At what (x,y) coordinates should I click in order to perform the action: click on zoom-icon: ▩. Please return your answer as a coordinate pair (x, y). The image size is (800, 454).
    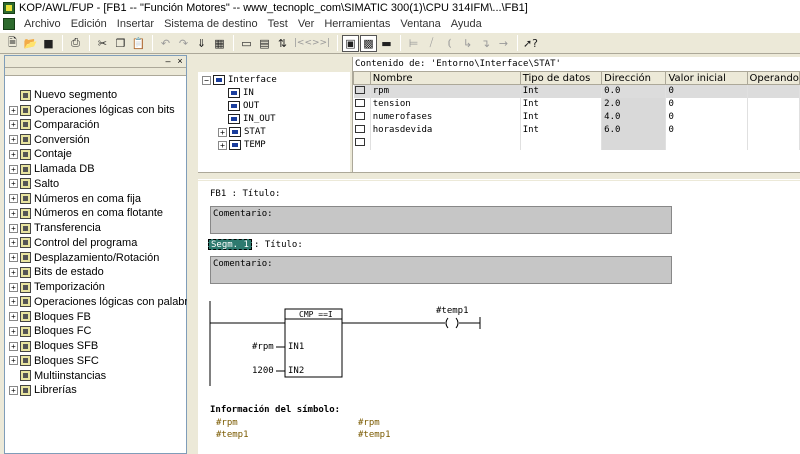
    Looking at the image, I should click on (368, 43).